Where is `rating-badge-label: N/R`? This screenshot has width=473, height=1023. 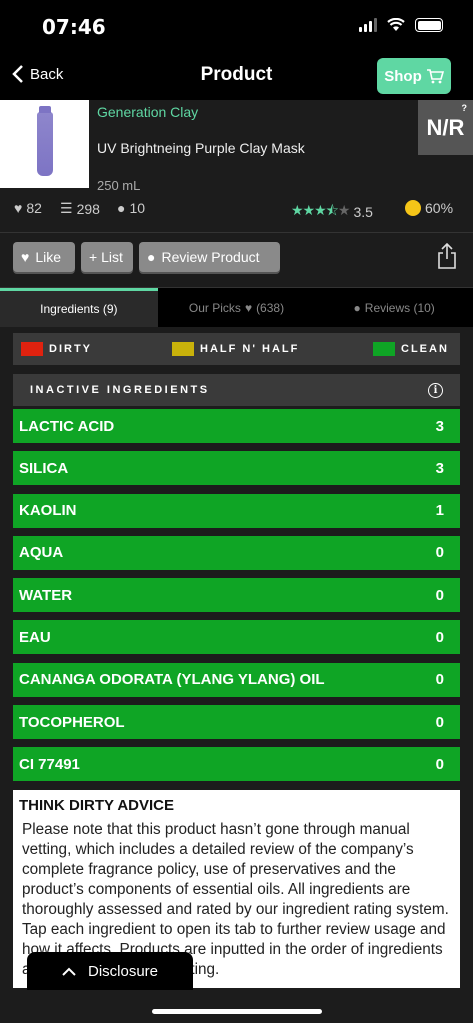
rating-badge-label: N/R is located at coordinates (445, 127).